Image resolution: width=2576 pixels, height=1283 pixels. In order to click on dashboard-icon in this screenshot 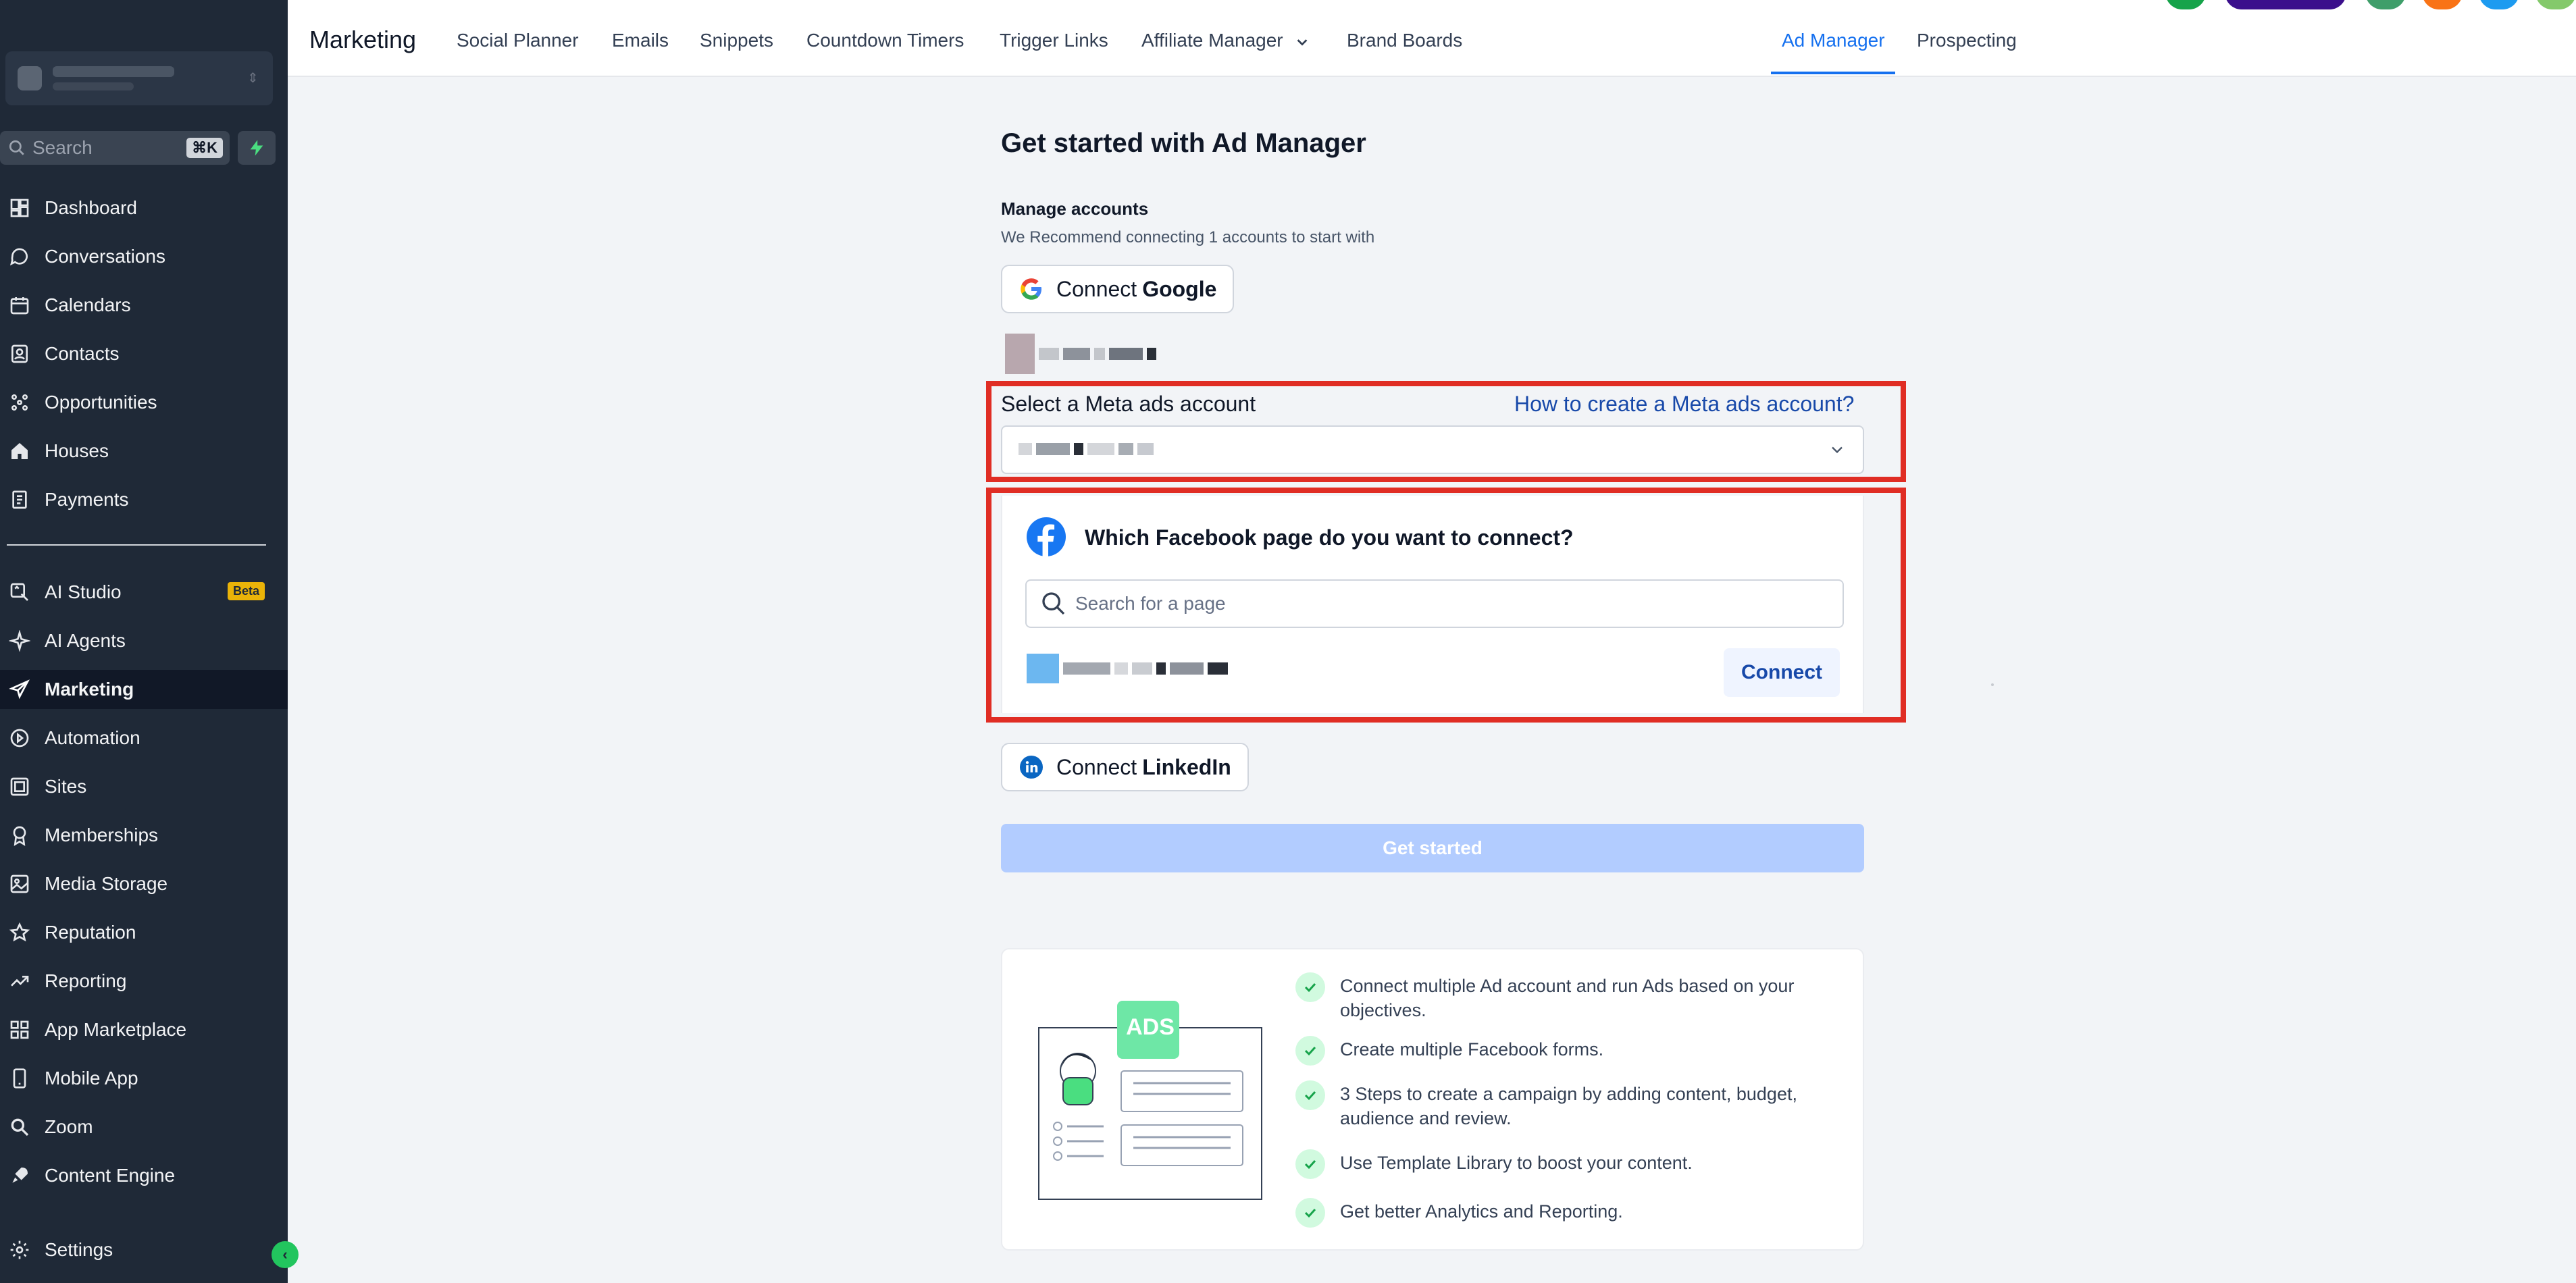, I will do `click(19, 208)`.